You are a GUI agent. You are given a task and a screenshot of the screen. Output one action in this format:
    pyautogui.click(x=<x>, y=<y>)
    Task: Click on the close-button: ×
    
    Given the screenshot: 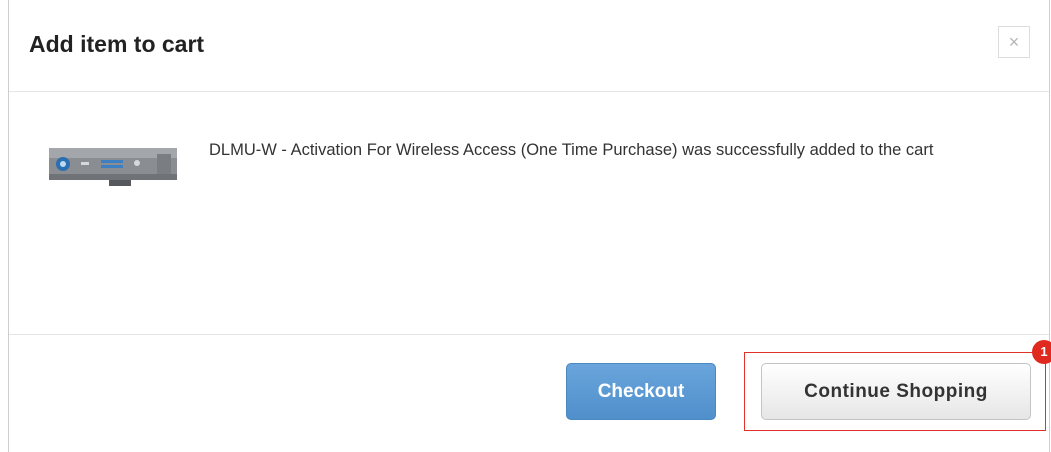 What is the action you would take?
    pyautogui.click(x=1014, y=42)
    